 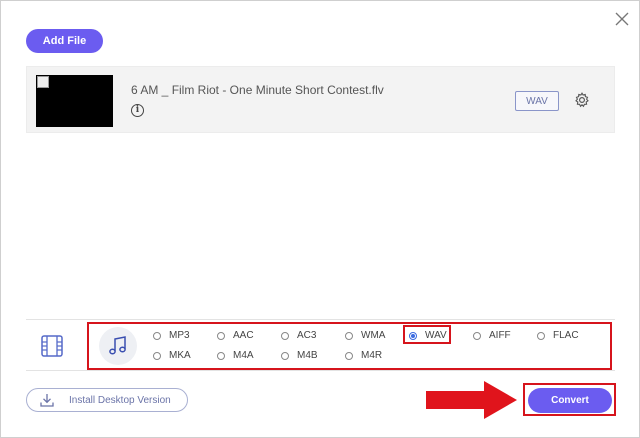 What do you see at coordinates (570, 400) in the screenshot?
I see `convert-button: Convert` at bounding box center [570, 400].